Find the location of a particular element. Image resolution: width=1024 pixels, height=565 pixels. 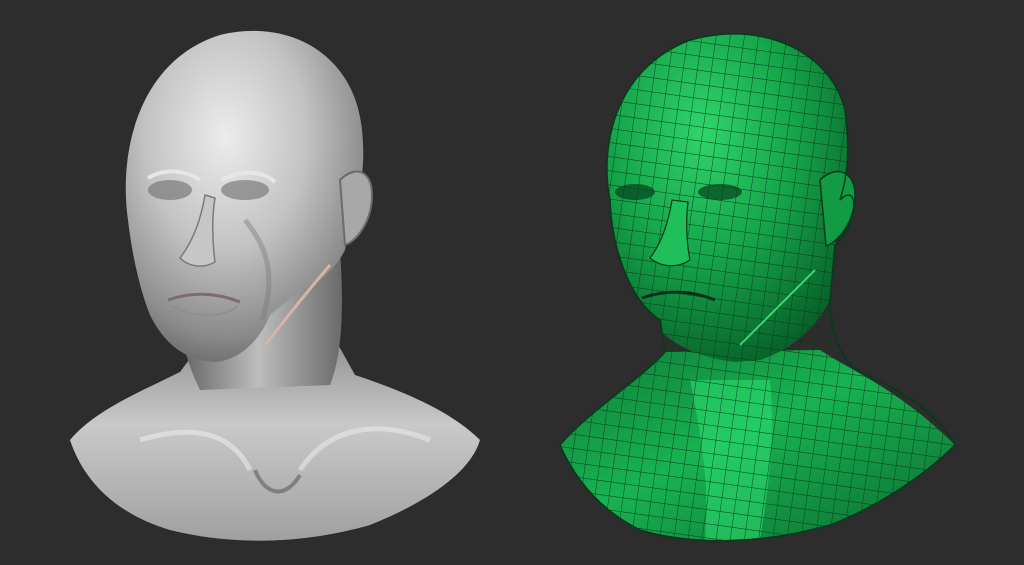

clay-ear is located at coordinates (356, 208).